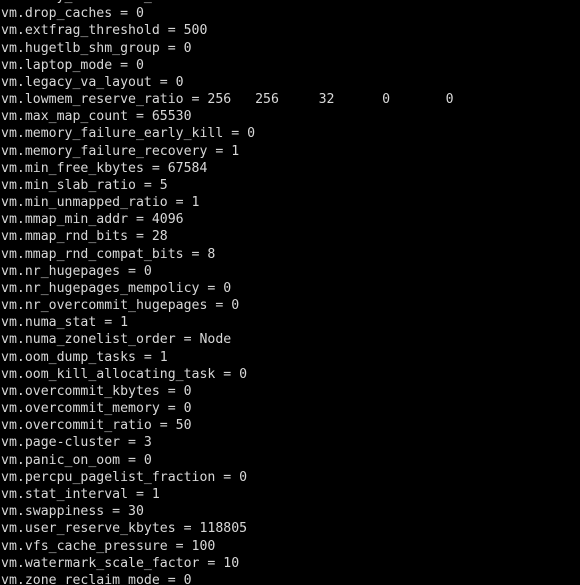 The image size is (580, 585). Describe the element at coordinates (100, 203) in the screenshot. I see `terminal-line: vm.min_unmapped_ratio = 1` at that location.